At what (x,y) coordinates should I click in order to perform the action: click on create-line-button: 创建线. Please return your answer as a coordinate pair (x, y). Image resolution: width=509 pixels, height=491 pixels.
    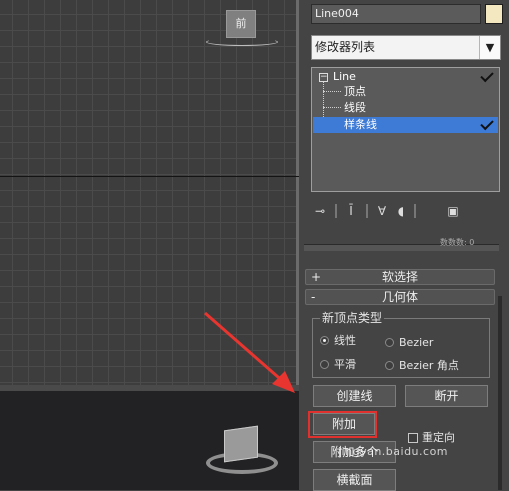
    Looking at the image, I should click on (354, 396).